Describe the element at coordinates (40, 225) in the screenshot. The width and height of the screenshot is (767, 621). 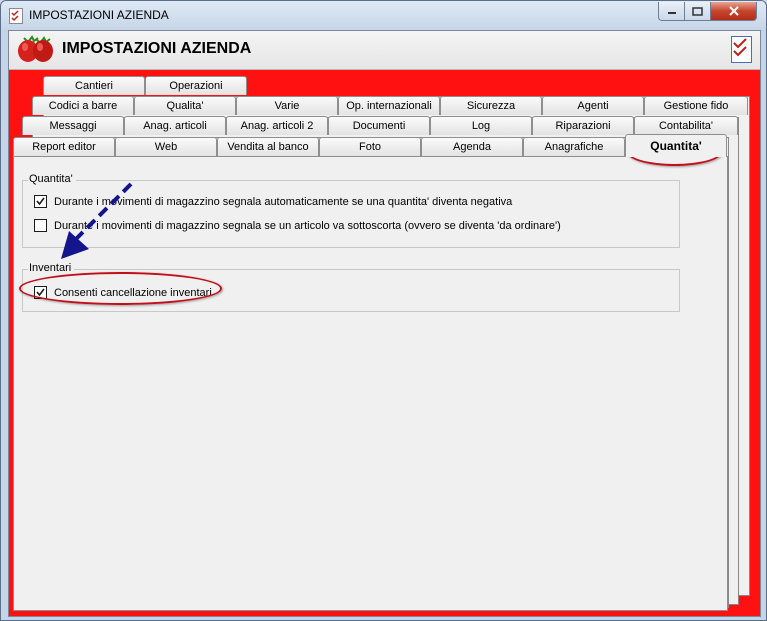
I see `checkbox-understock` at that location.